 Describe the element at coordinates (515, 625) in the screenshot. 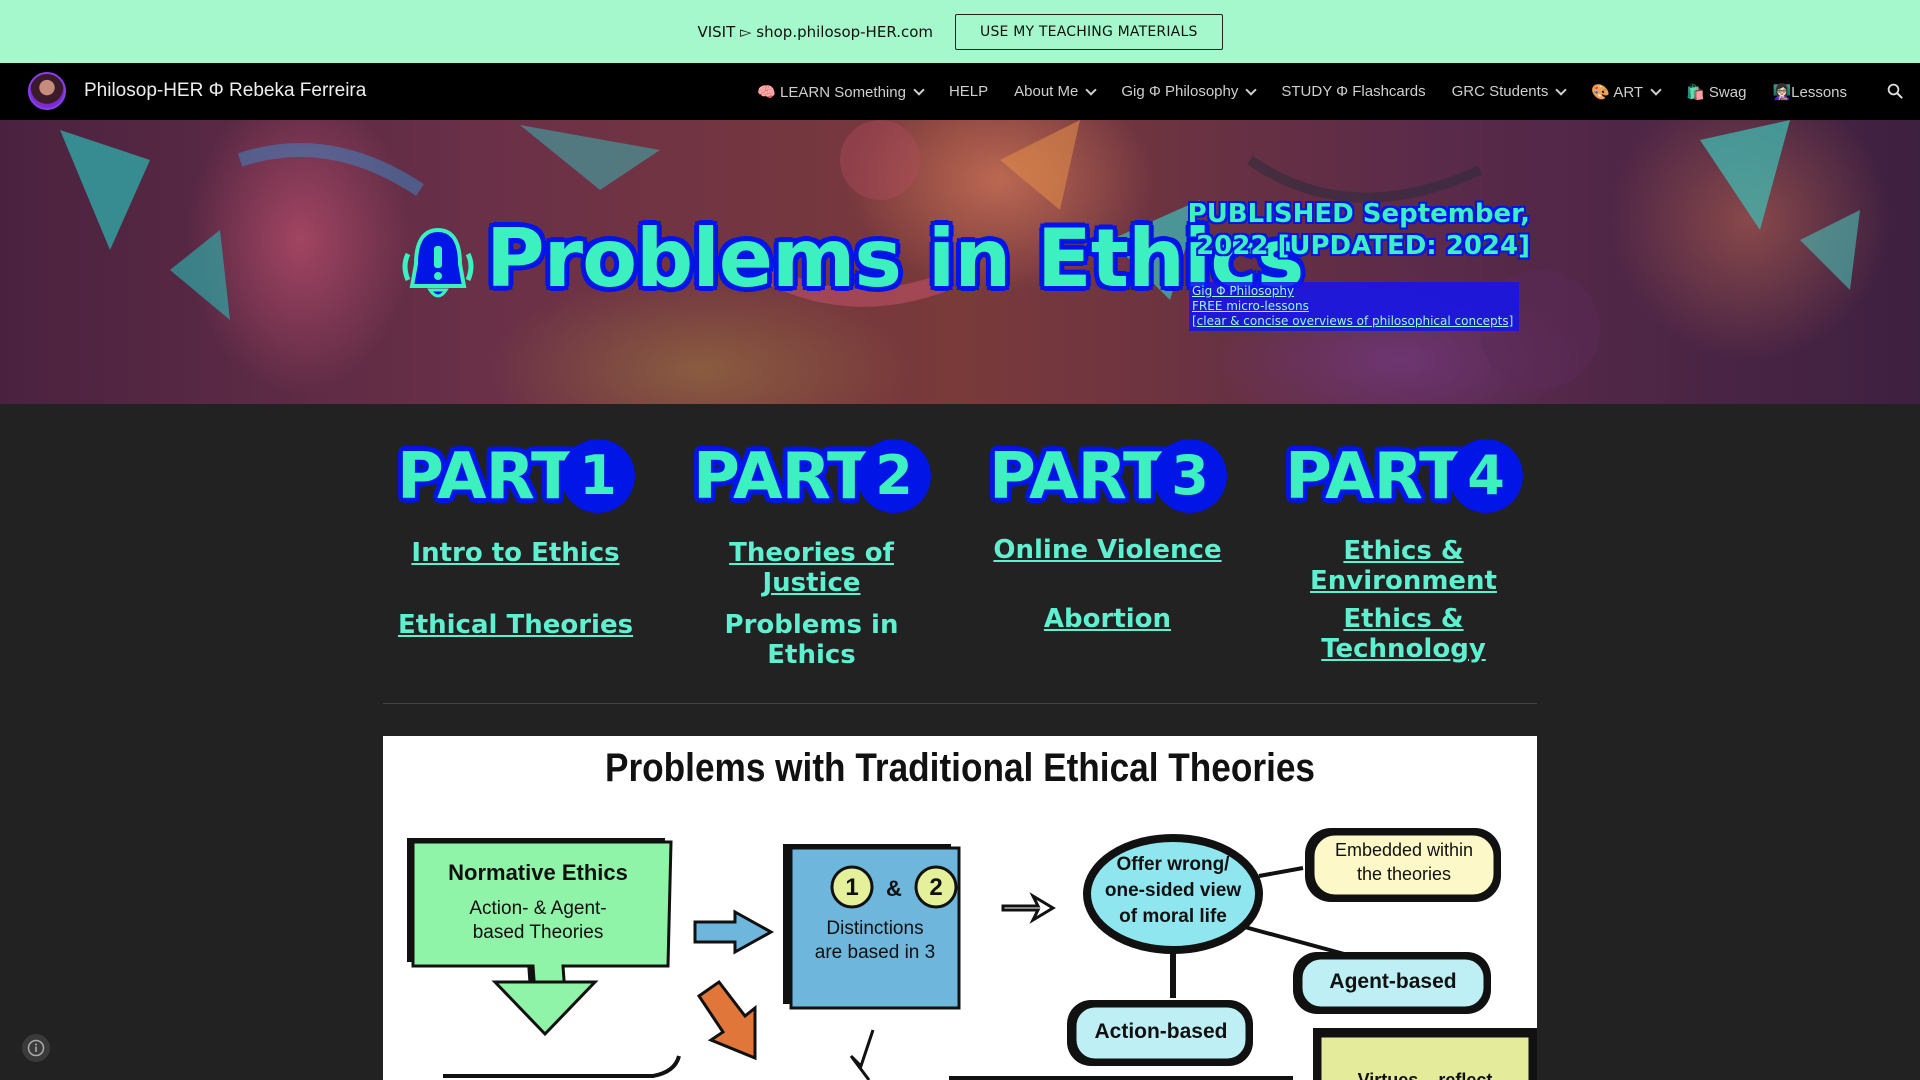

I see `link-ethical-theories: Ethical Theories` at that location.